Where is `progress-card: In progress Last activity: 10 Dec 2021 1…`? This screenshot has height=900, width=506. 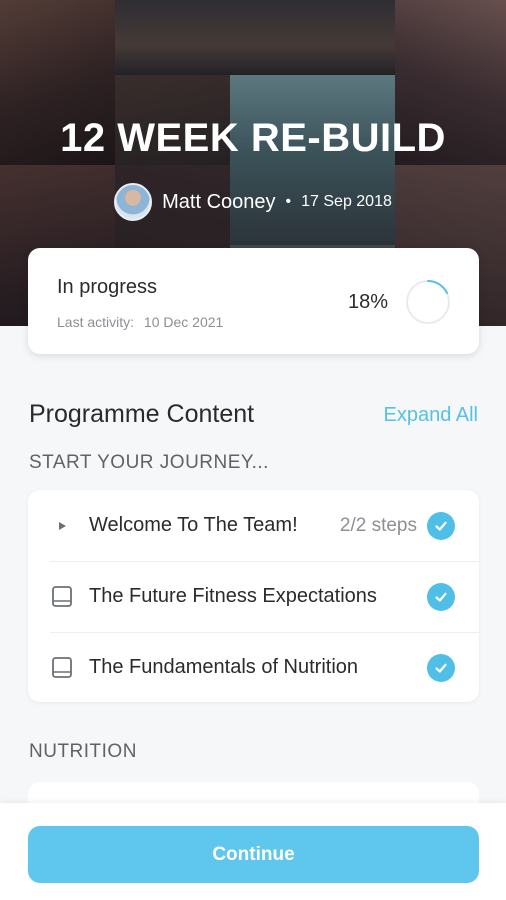 progress-card: In progress Last activity: 10 Dec 2021 1… is located at coordinates (253, 301).